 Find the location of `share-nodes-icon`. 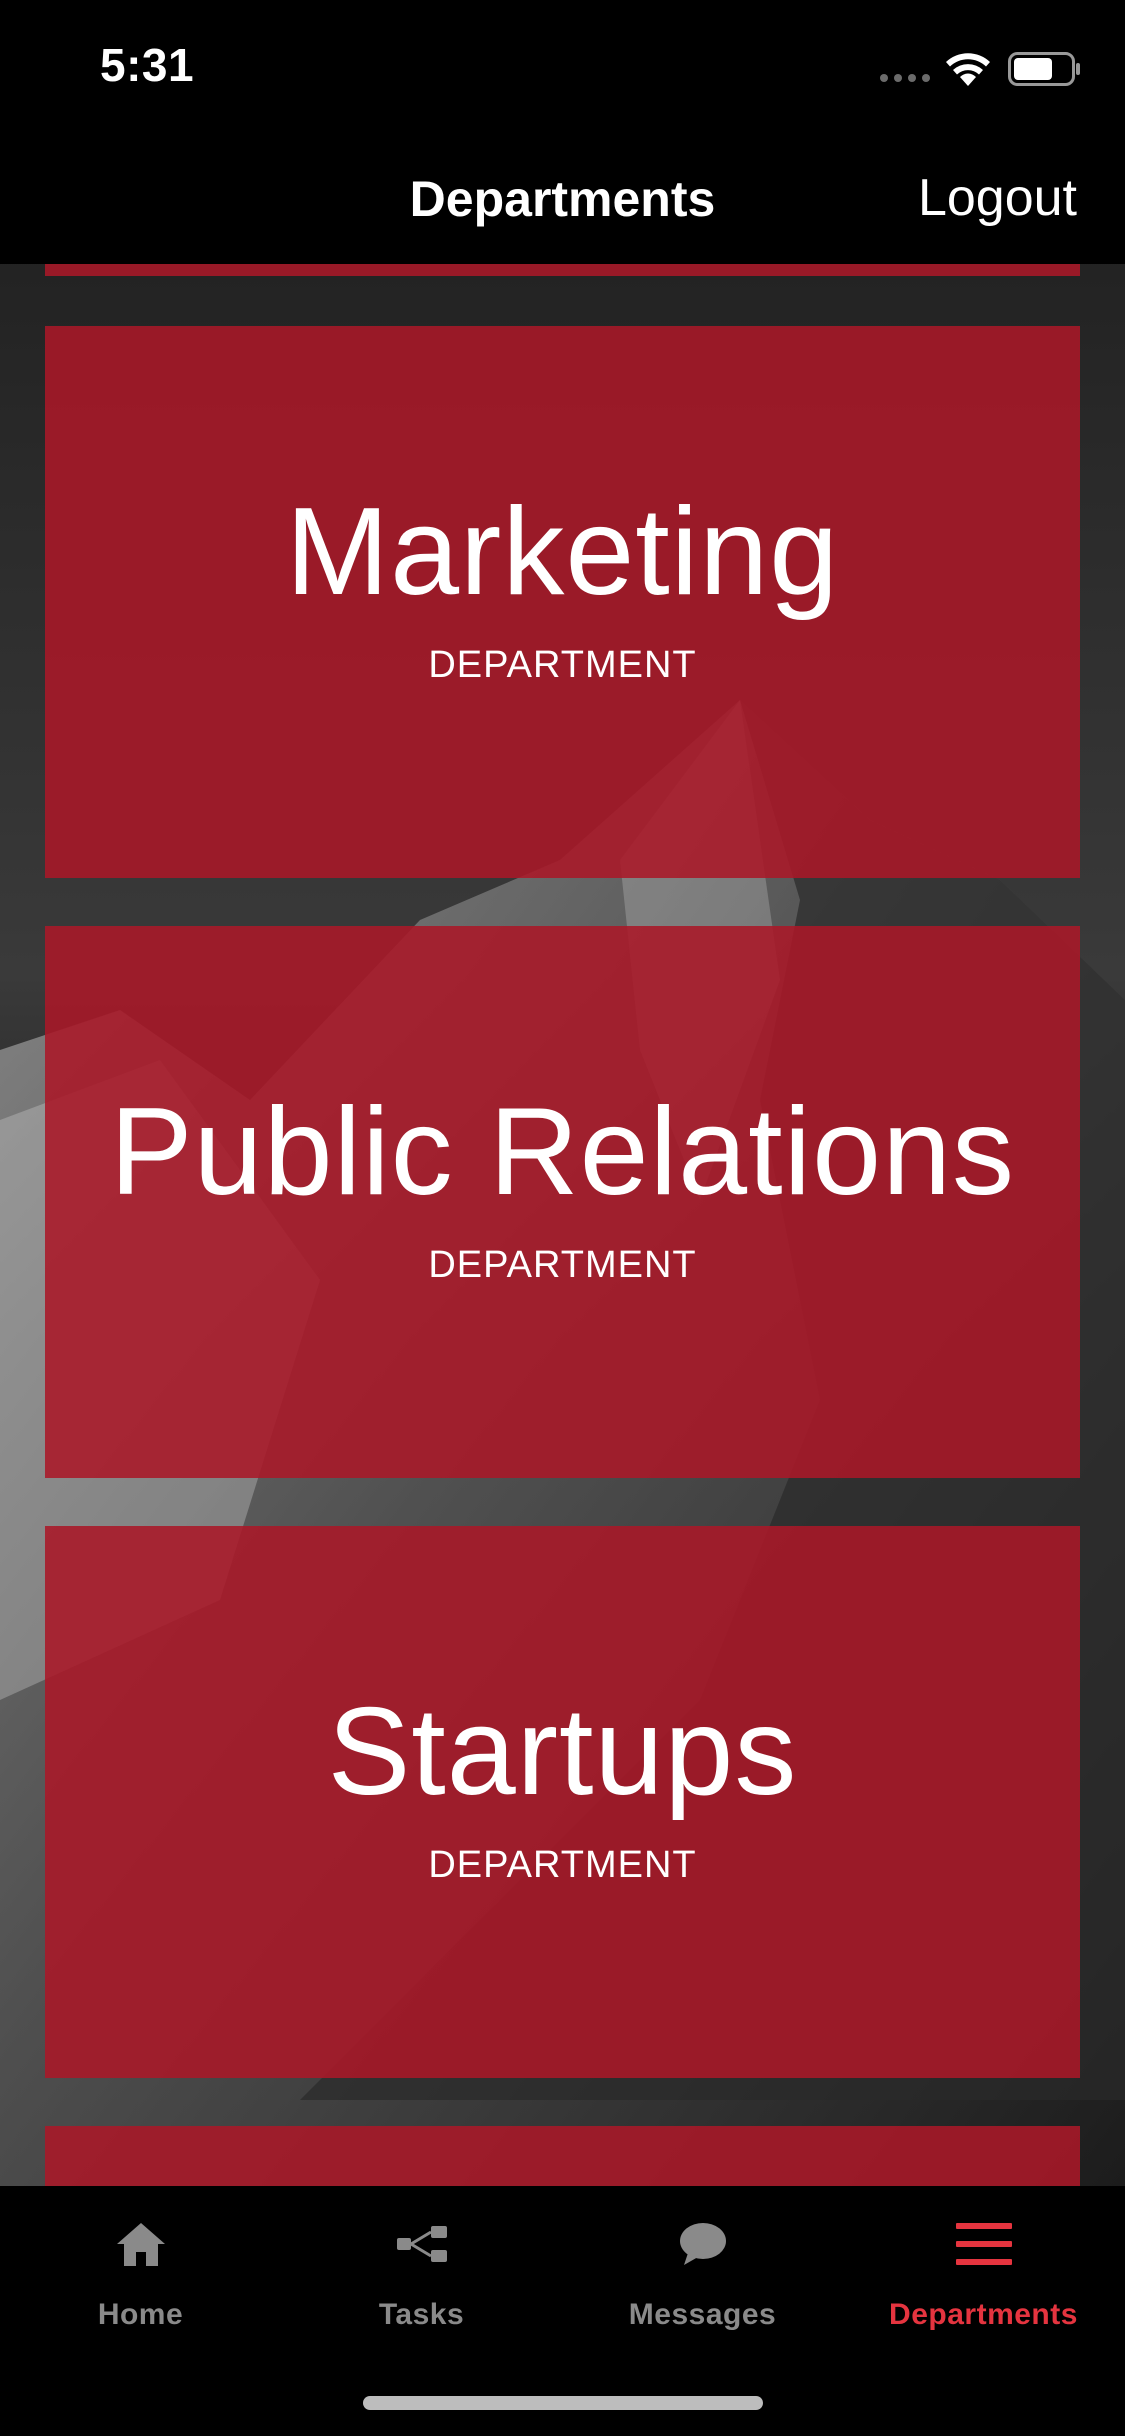

share-nodes-icon is located at coordinates (422, 2244).